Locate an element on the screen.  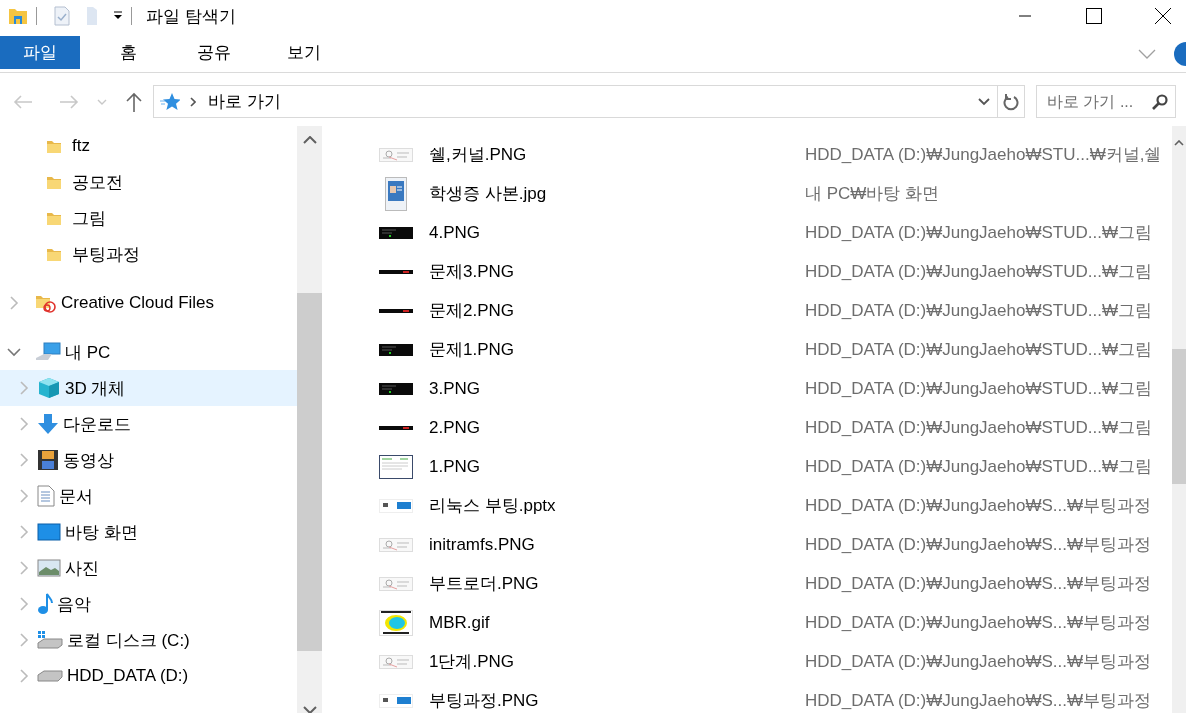
file-row: 문제2.PNG HDD_DATA (D:)₩JungJaeho₩STUD...₩그림 is located at coordinates (747, 310).